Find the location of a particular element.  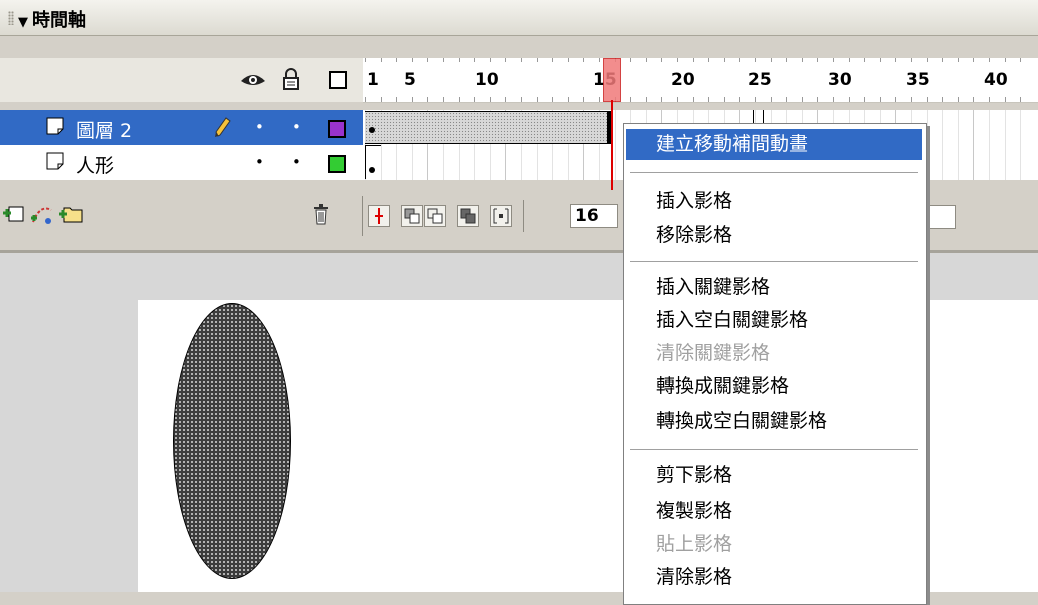

menu-clear-frames: 清除影格 is located at coordinates (774, 577).